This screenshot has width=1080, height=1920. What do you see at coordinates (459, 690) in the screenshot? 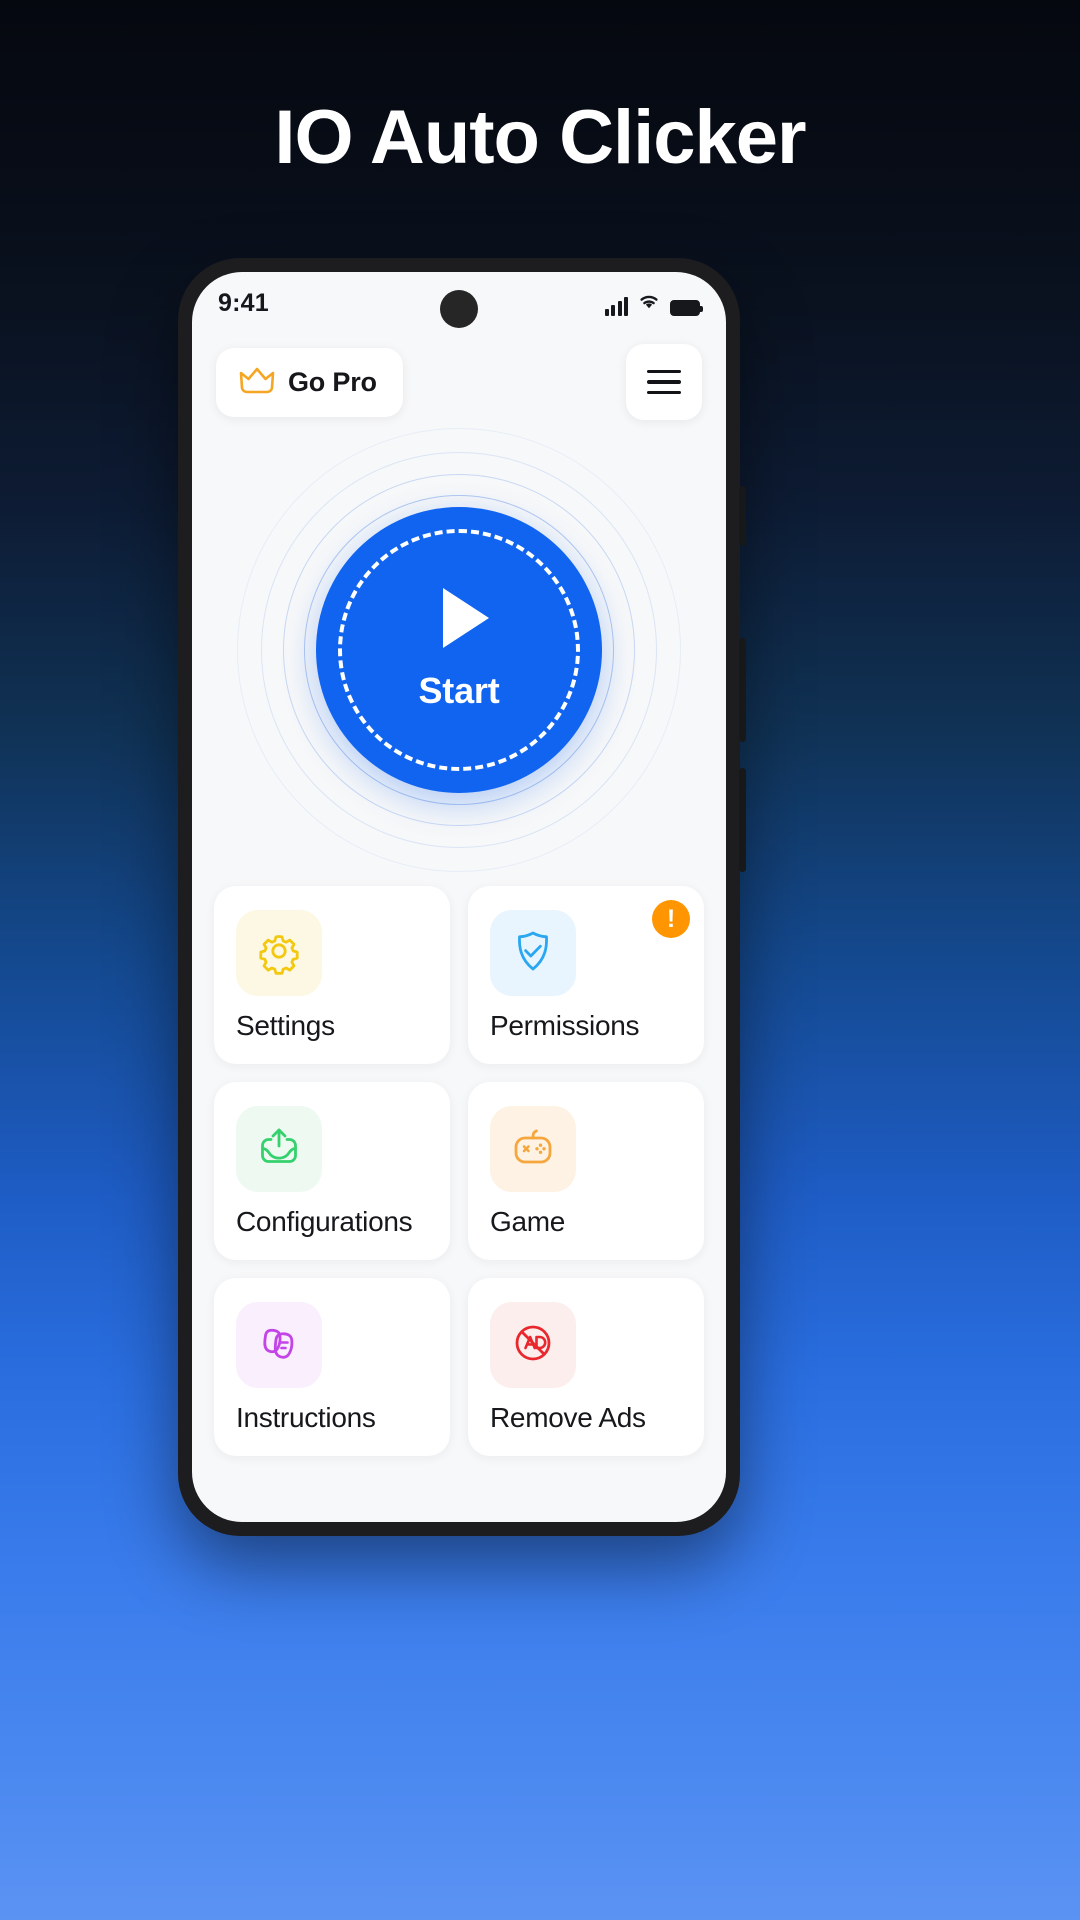
I see `start-button-label: Start` at bounding box center [459, 690].